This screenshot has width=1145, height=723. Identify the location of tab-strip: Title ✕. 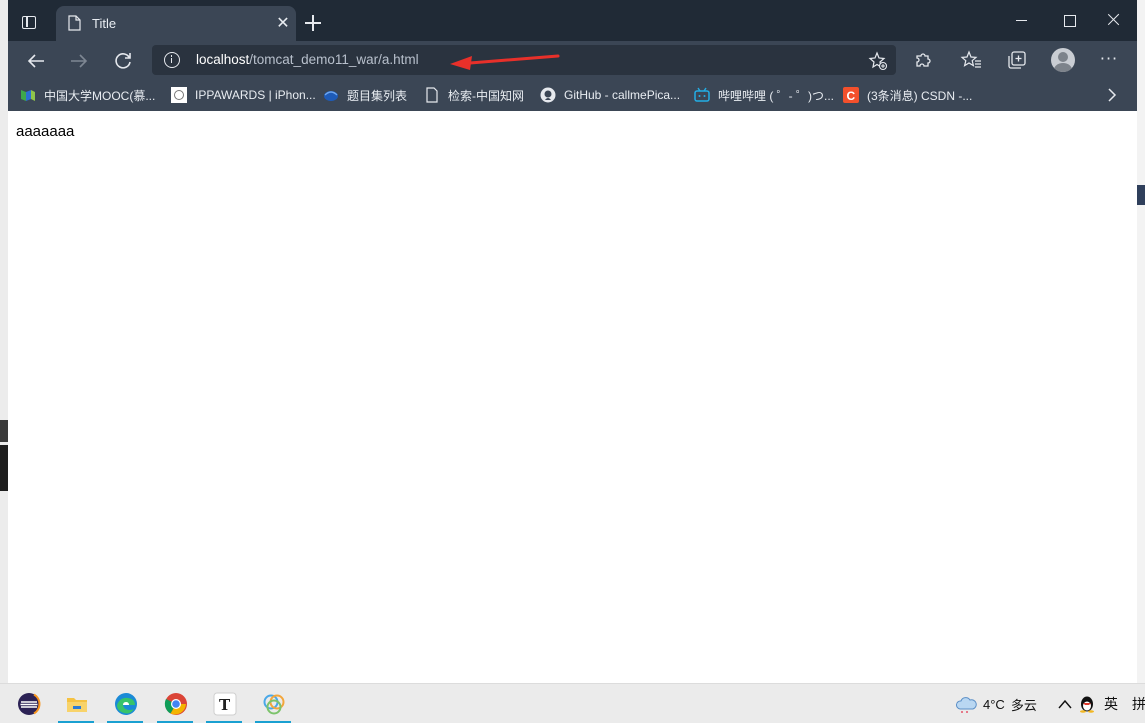
(572, 20).